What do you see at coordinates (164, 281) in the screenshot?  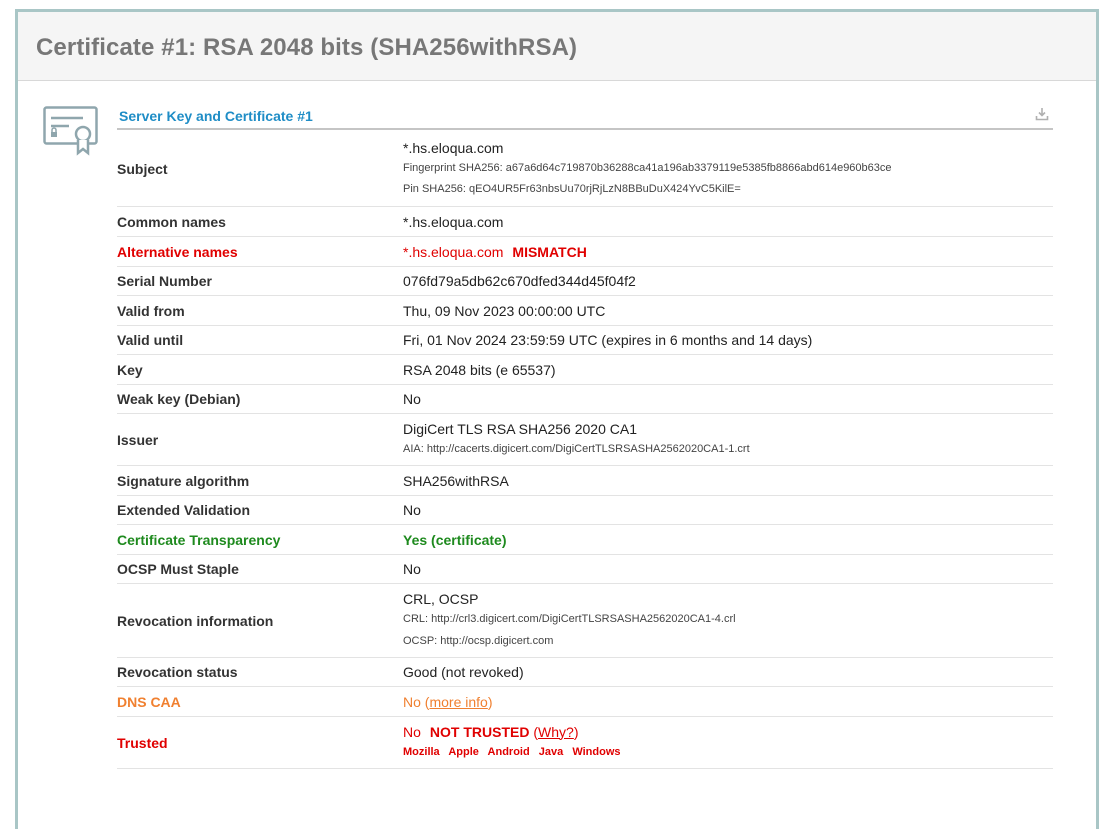 I see `row-label: Serial Number` at bounding box center [164, 281].